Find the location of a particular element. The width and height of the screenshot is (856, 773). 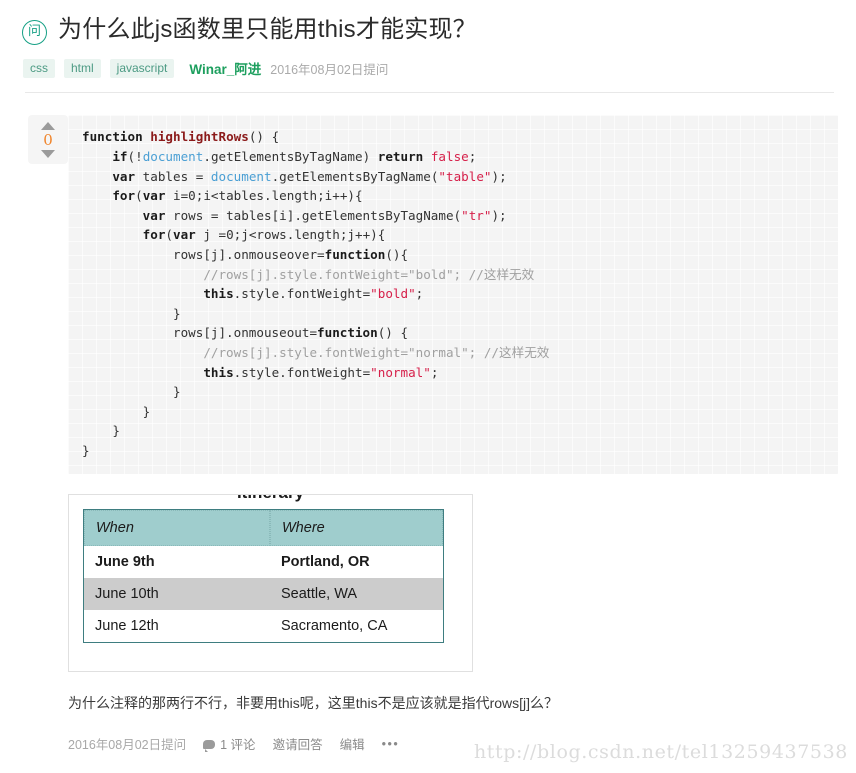

cell-when: June 10th is located at coordinates (177, 594).